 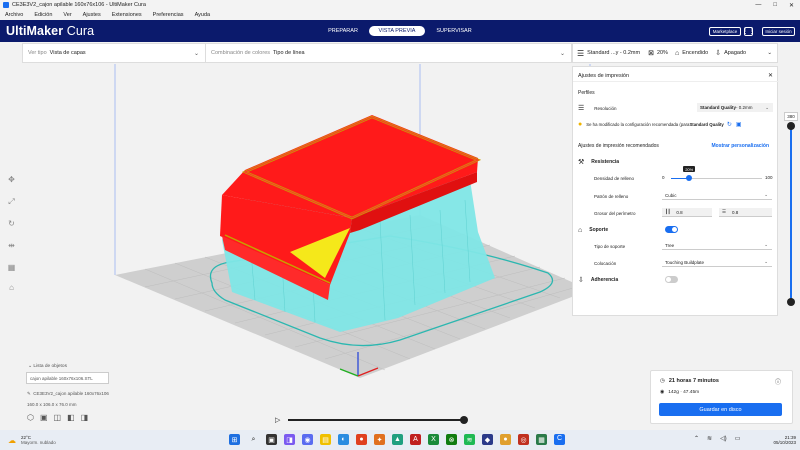 I want to click on chevron-up-icon: ⌄, so click(x=769, y=53).